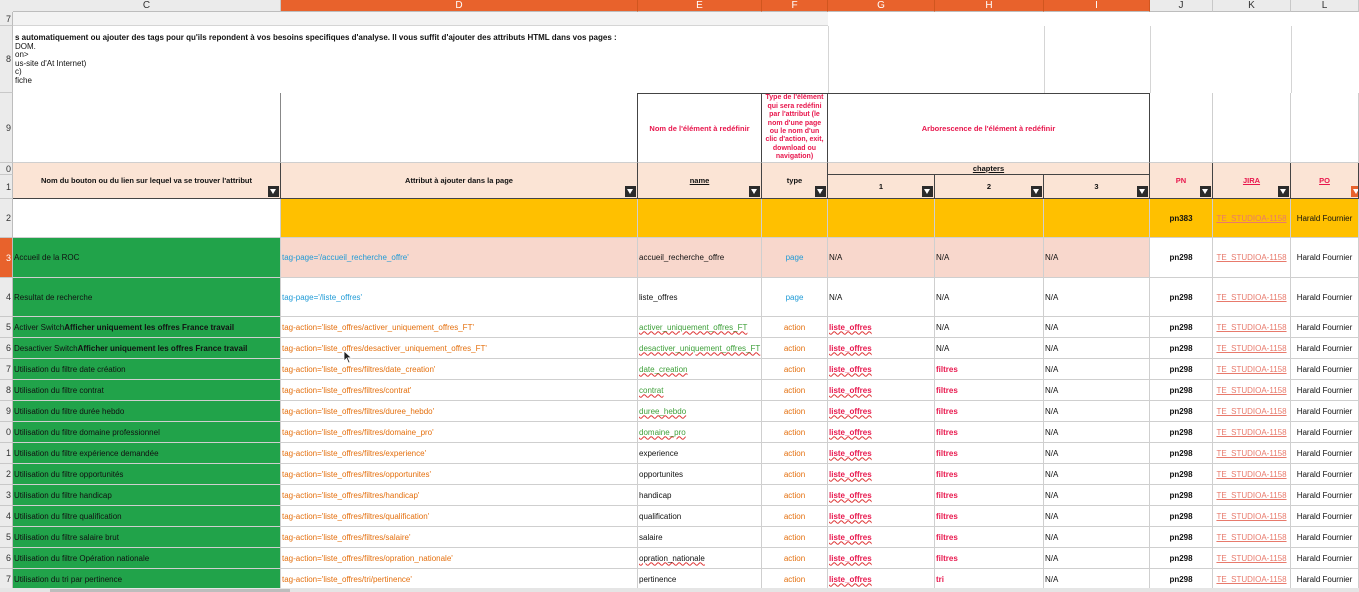 The width and height of the screenshot is (1359, 592). I want to click on row9-cell-c, so click(147, 128).